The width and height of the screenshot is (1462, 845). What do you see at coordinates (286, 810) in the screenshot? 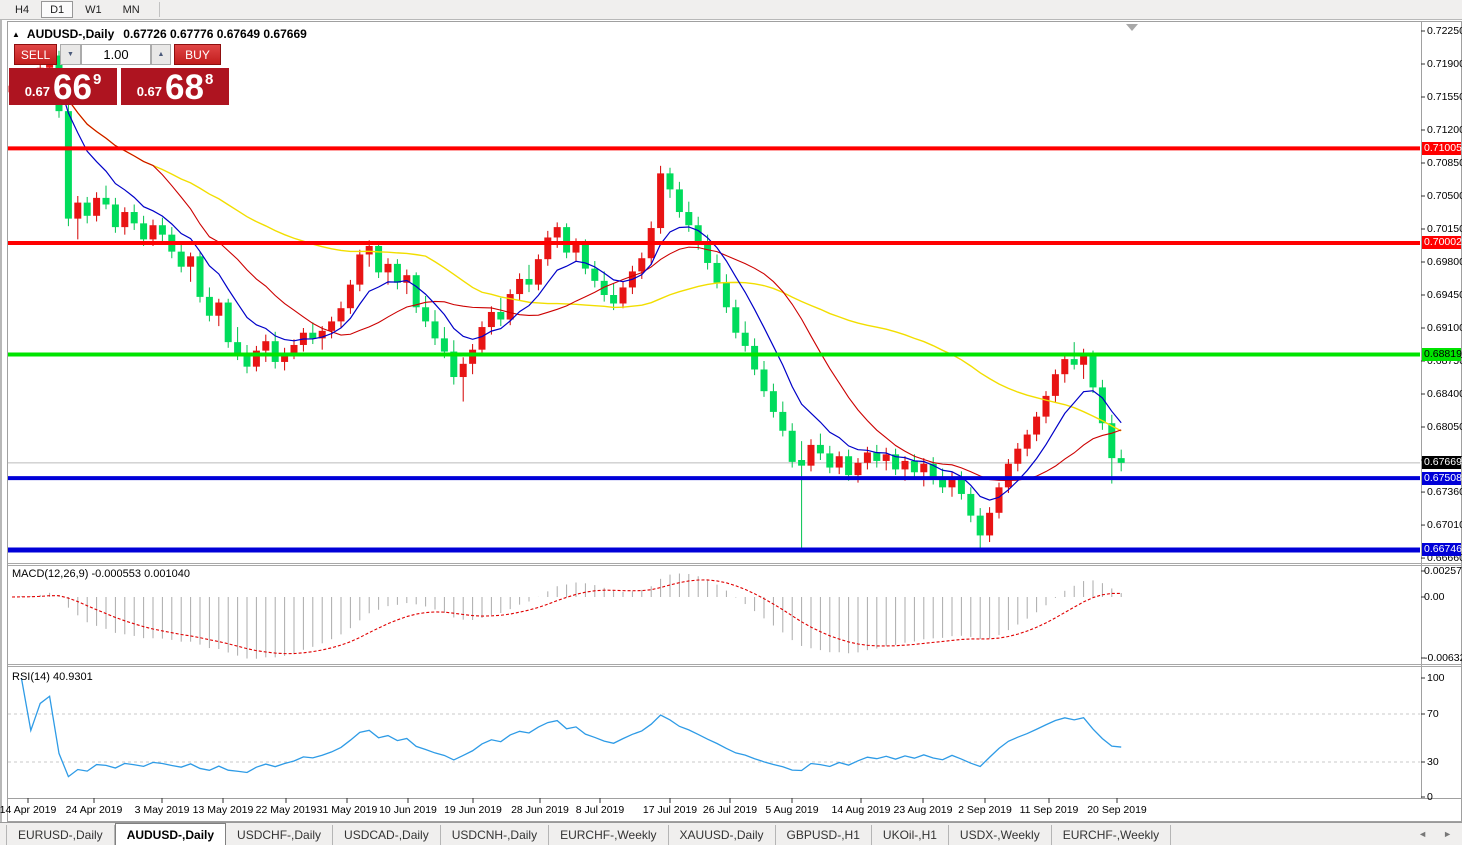
I see `date-label: 22 May 2019` at bounding box center [286, 810].